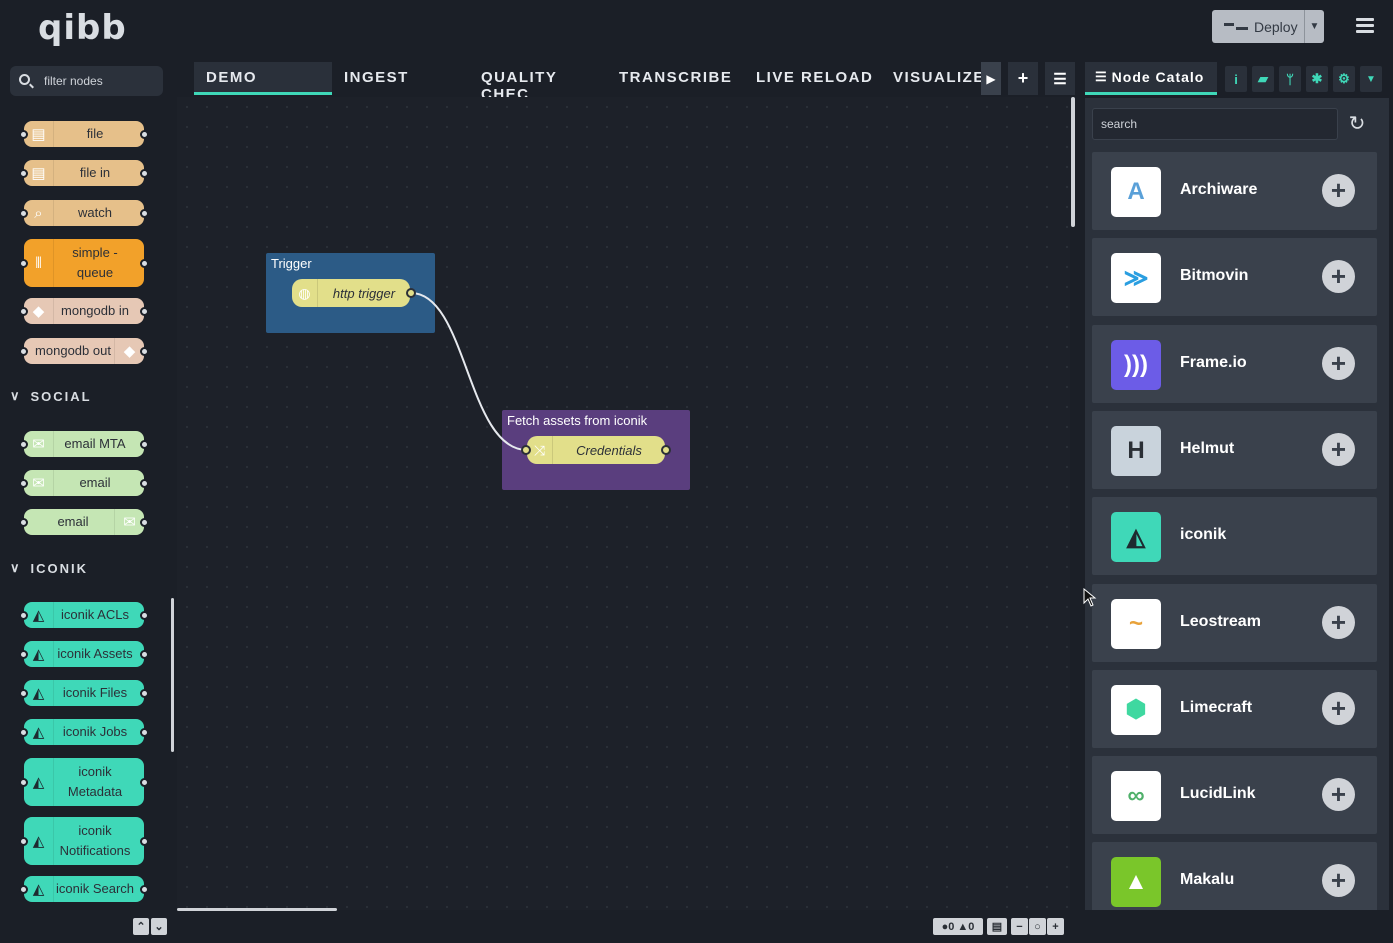  What do you see at coordinates (1023, 78) in the screenshot?
I see `add-flow-button: +` at bounding box center [1023, 78].